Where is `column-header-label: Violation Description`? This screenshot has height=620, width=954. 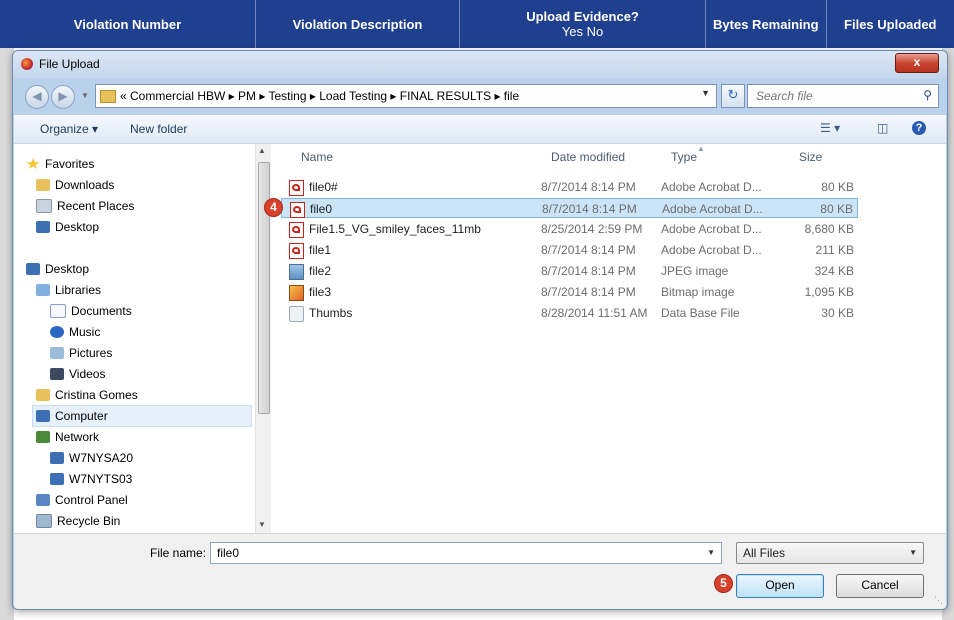
column-header-label: Violation Description is located at coordinates (357, 24).